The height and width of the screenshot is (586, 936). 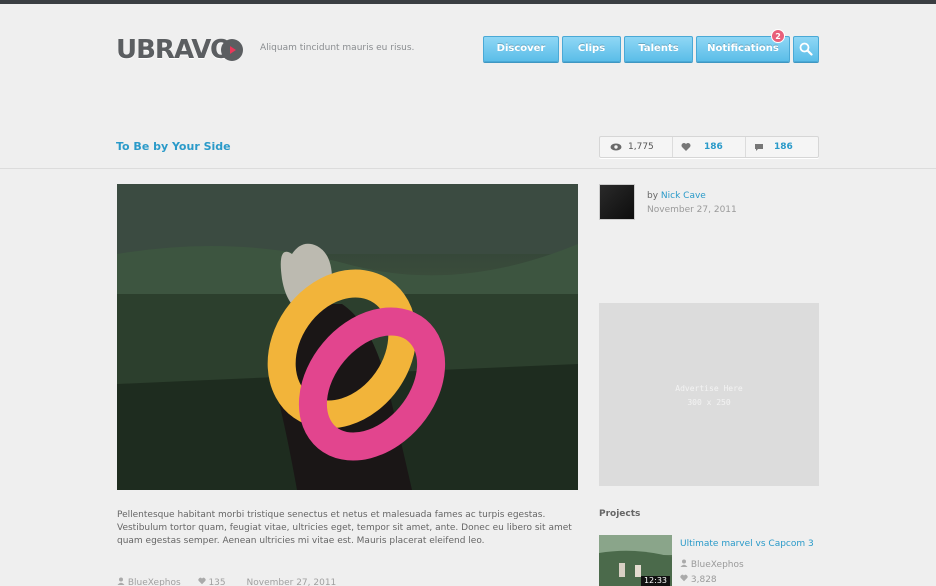 What do you see at coordinates (641, 147) in the screenshot?
I see `views-count: 1,775` at bounding box center [641, 147].